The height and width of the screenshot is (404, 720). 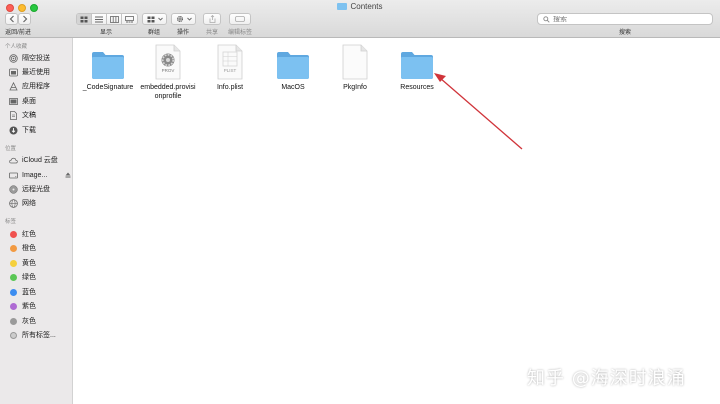 What do you see at coordinates (606, 378) in the screenshot?
I see `watermark: 知乎 @海深时浪涌` at bounding box center [606, 378].